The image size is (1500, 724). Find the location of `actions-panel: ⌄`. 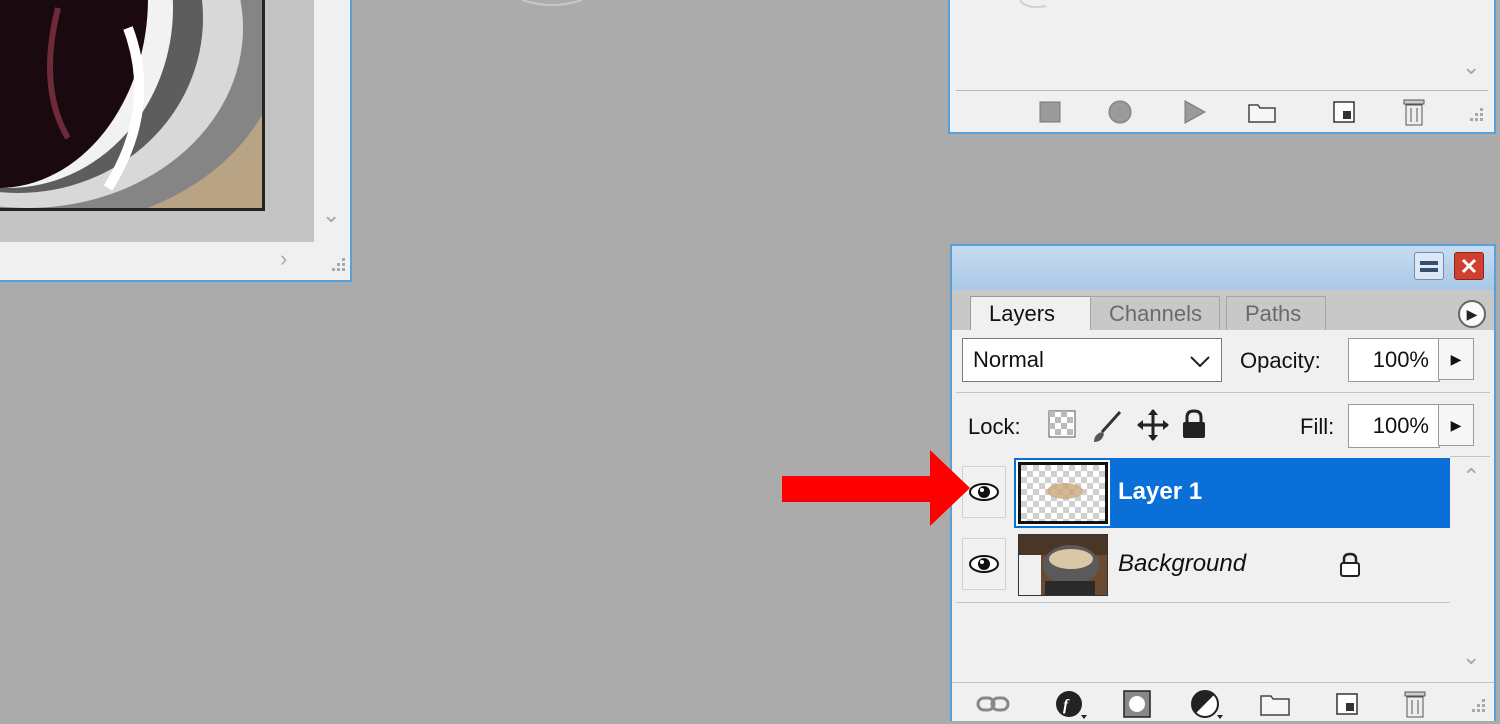

actions-panel: ⌄ is located at coordinates (1222, 67).